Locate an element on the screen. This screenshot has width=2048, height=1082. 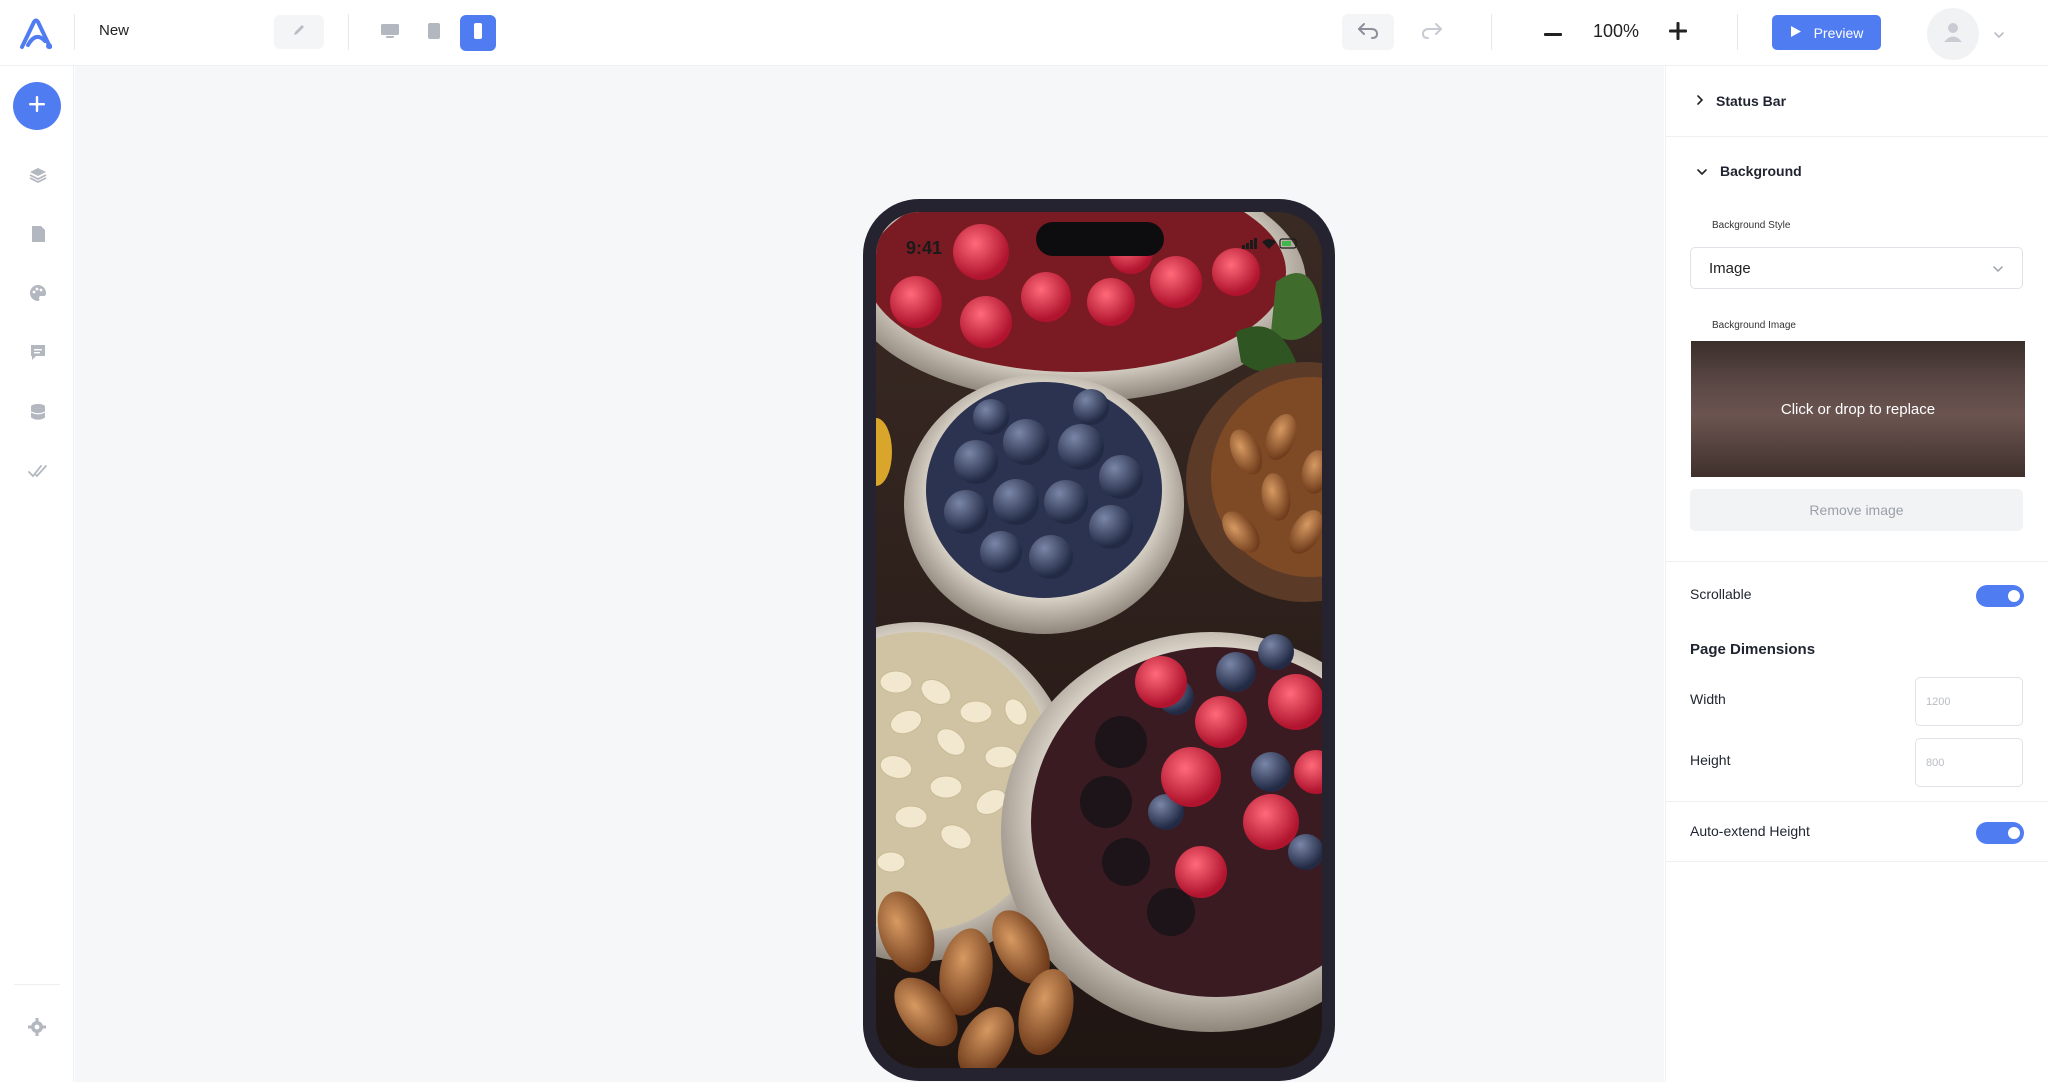
replace-hint: Click or drop to replace is located at coordinates (1858, 409).